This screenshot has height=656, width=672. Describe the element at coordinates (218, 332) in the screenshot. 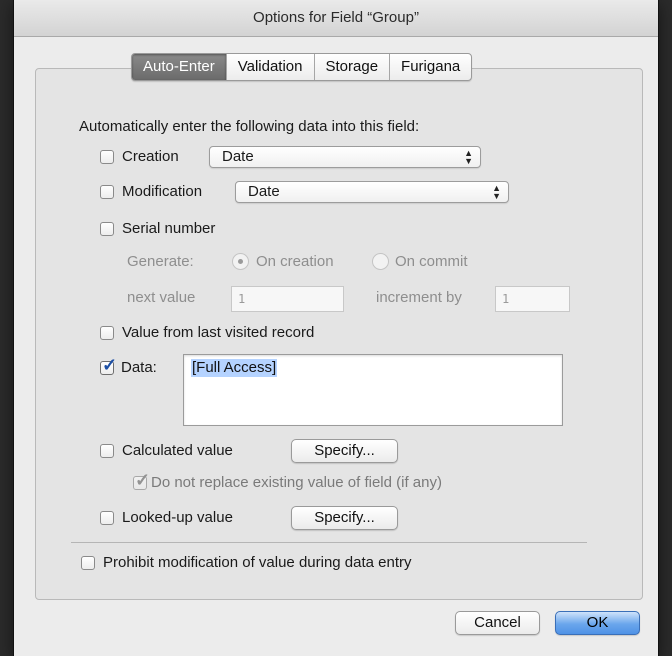

I see `last-visited-label: Value from last visited record` at that location.